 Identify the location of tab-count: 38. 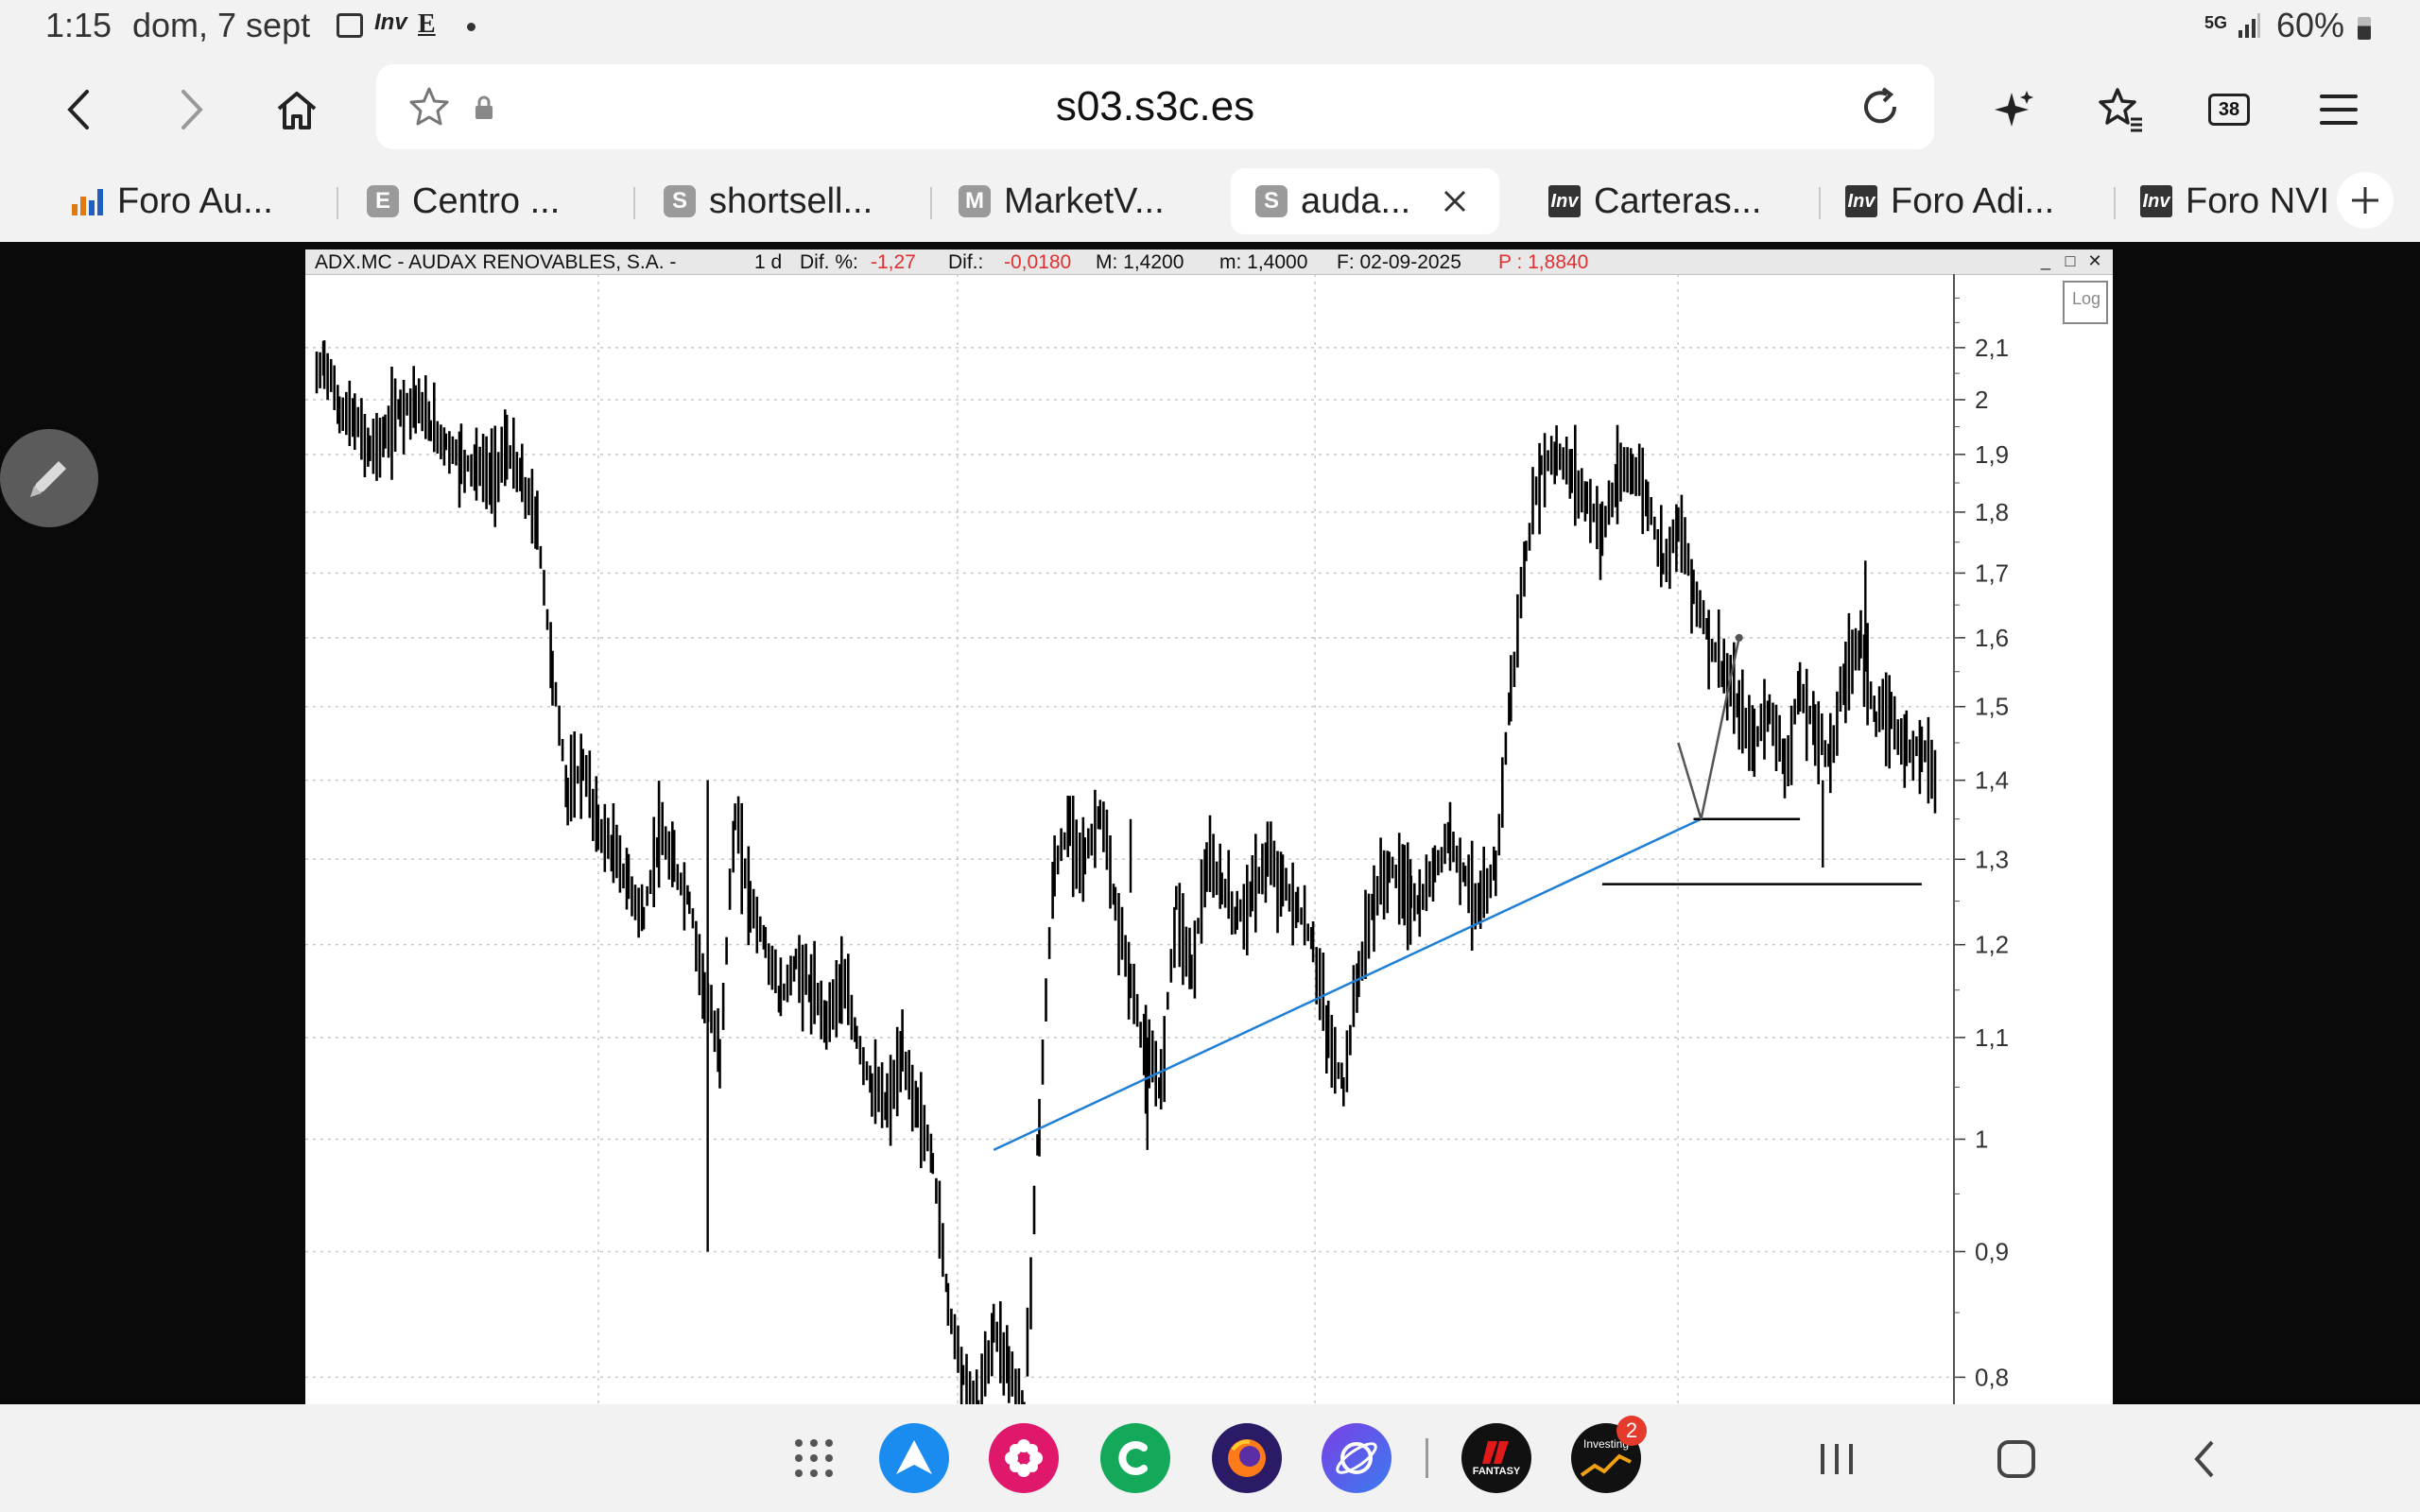
(2229, 109).